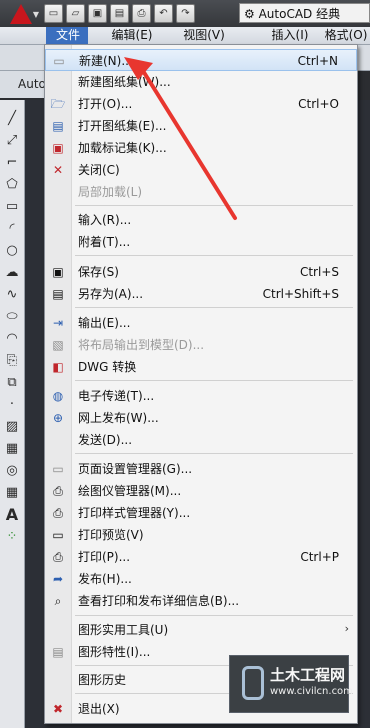 This screenshot has height=728, width=370. I want to click on menu-format: 格式(O), so click(346, 35).